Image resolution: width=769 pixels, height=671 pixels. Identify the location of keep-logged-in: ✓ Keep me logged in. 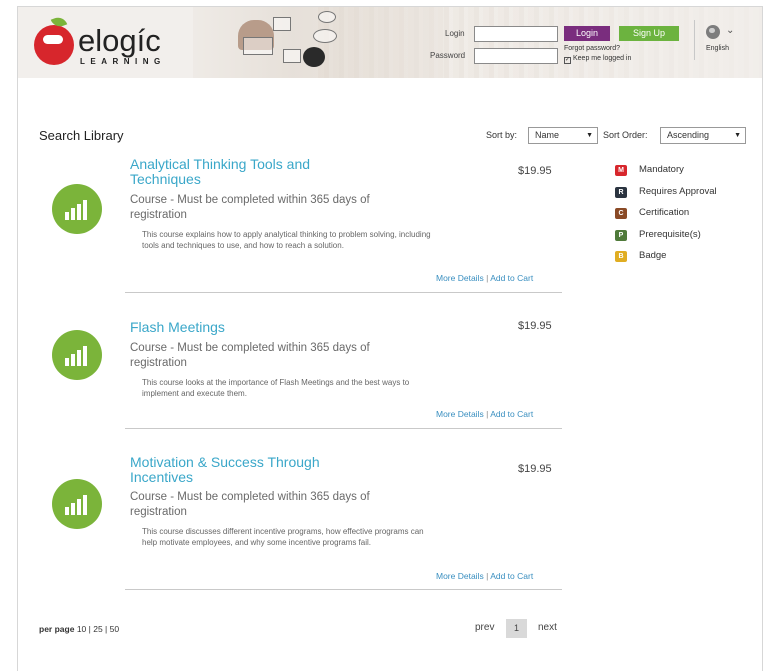
(597, 59).